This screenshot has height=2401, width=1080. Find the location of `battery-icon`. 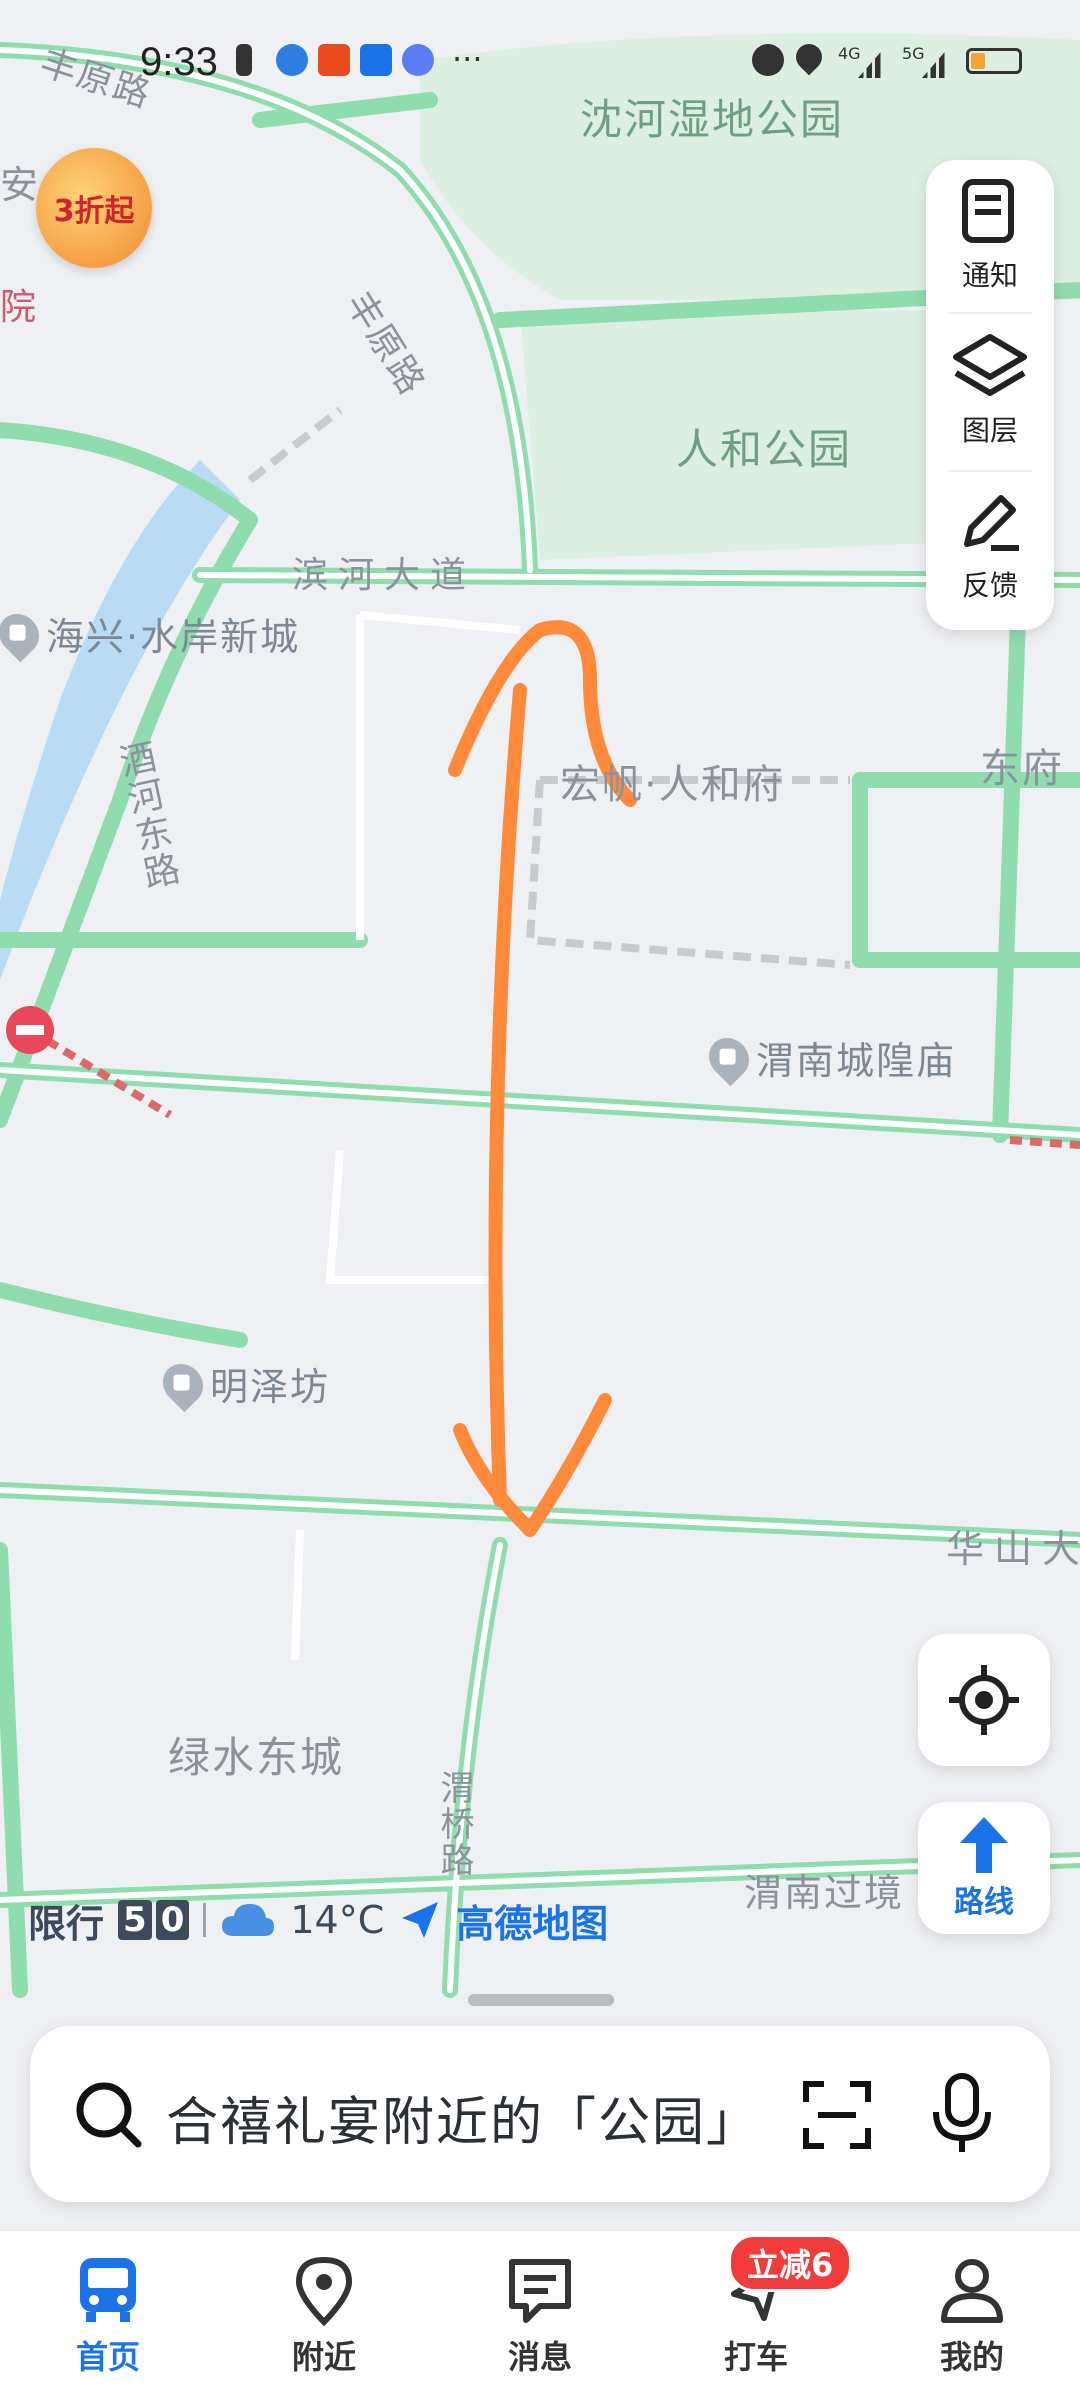

battery-icon is located at coordinates (994, 61).